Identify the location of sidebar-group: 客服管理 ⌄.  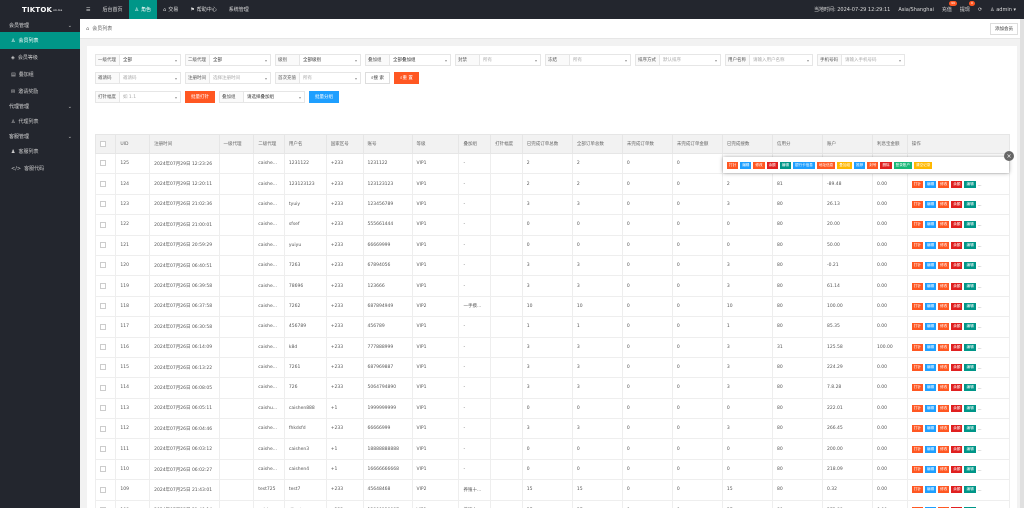
(40, 136).